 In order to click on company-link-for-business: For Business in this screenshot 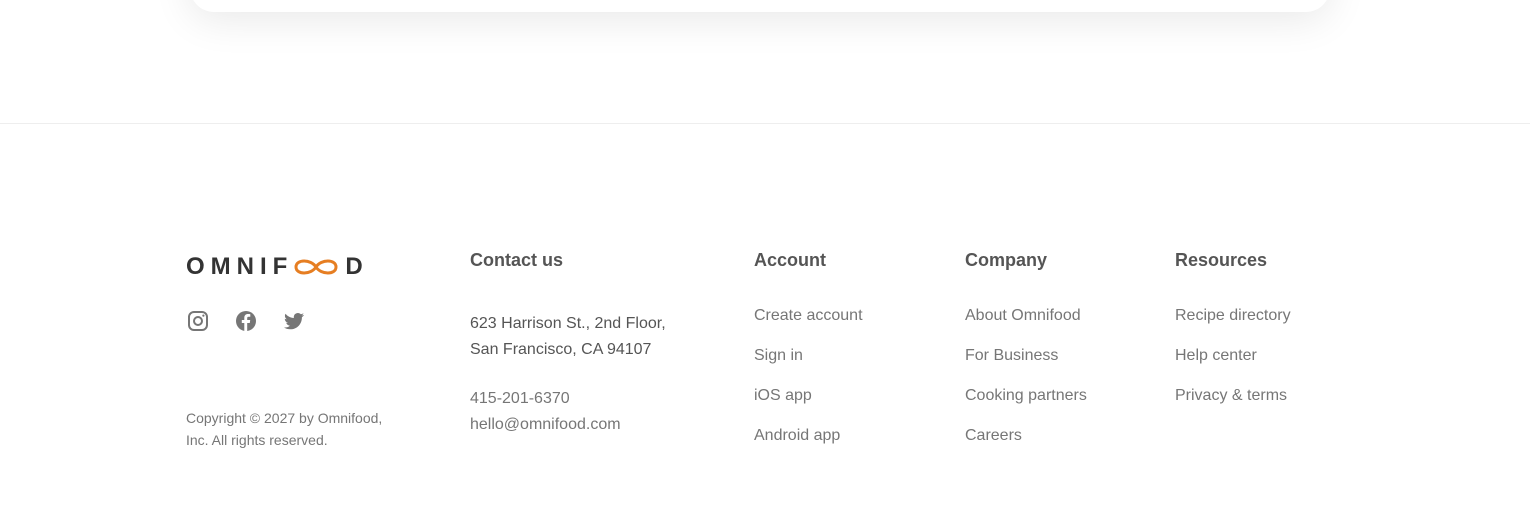, I will do `click(1055, 356)`.